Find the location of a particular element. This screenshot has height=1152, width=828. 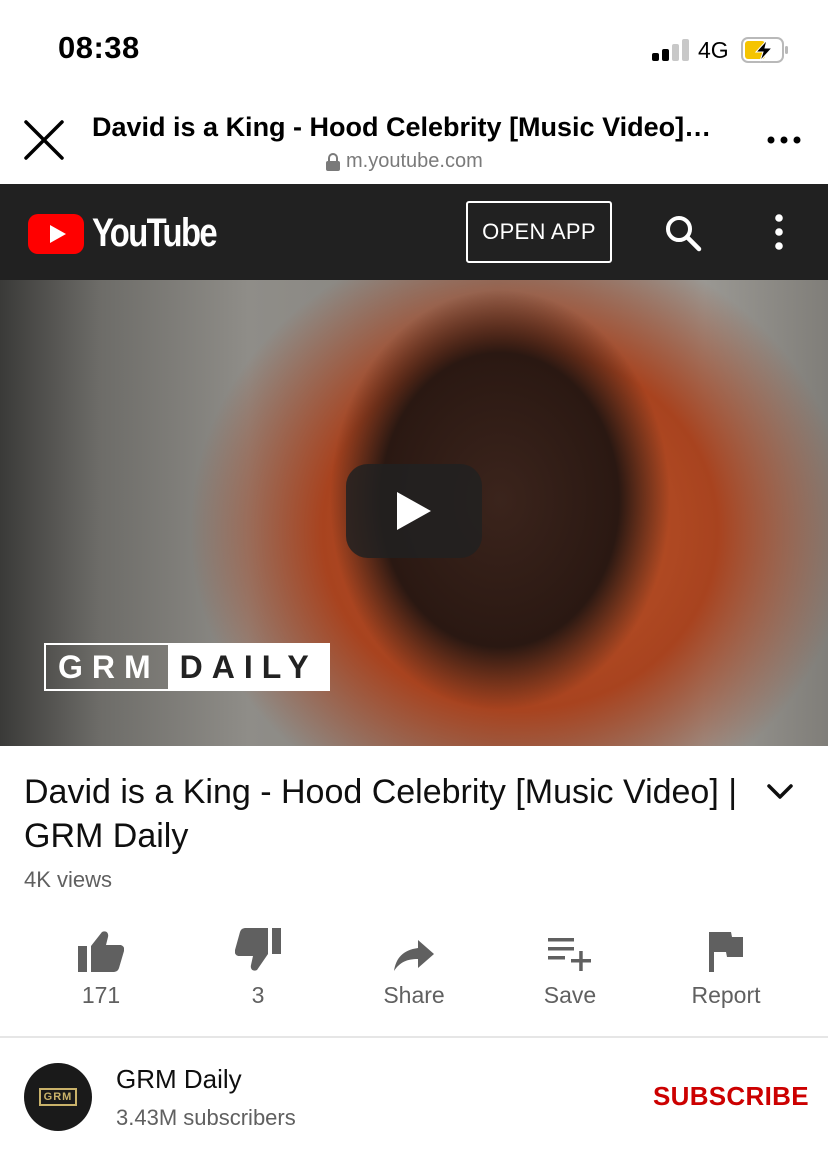

play-icon is located at coordinates (414, 511).